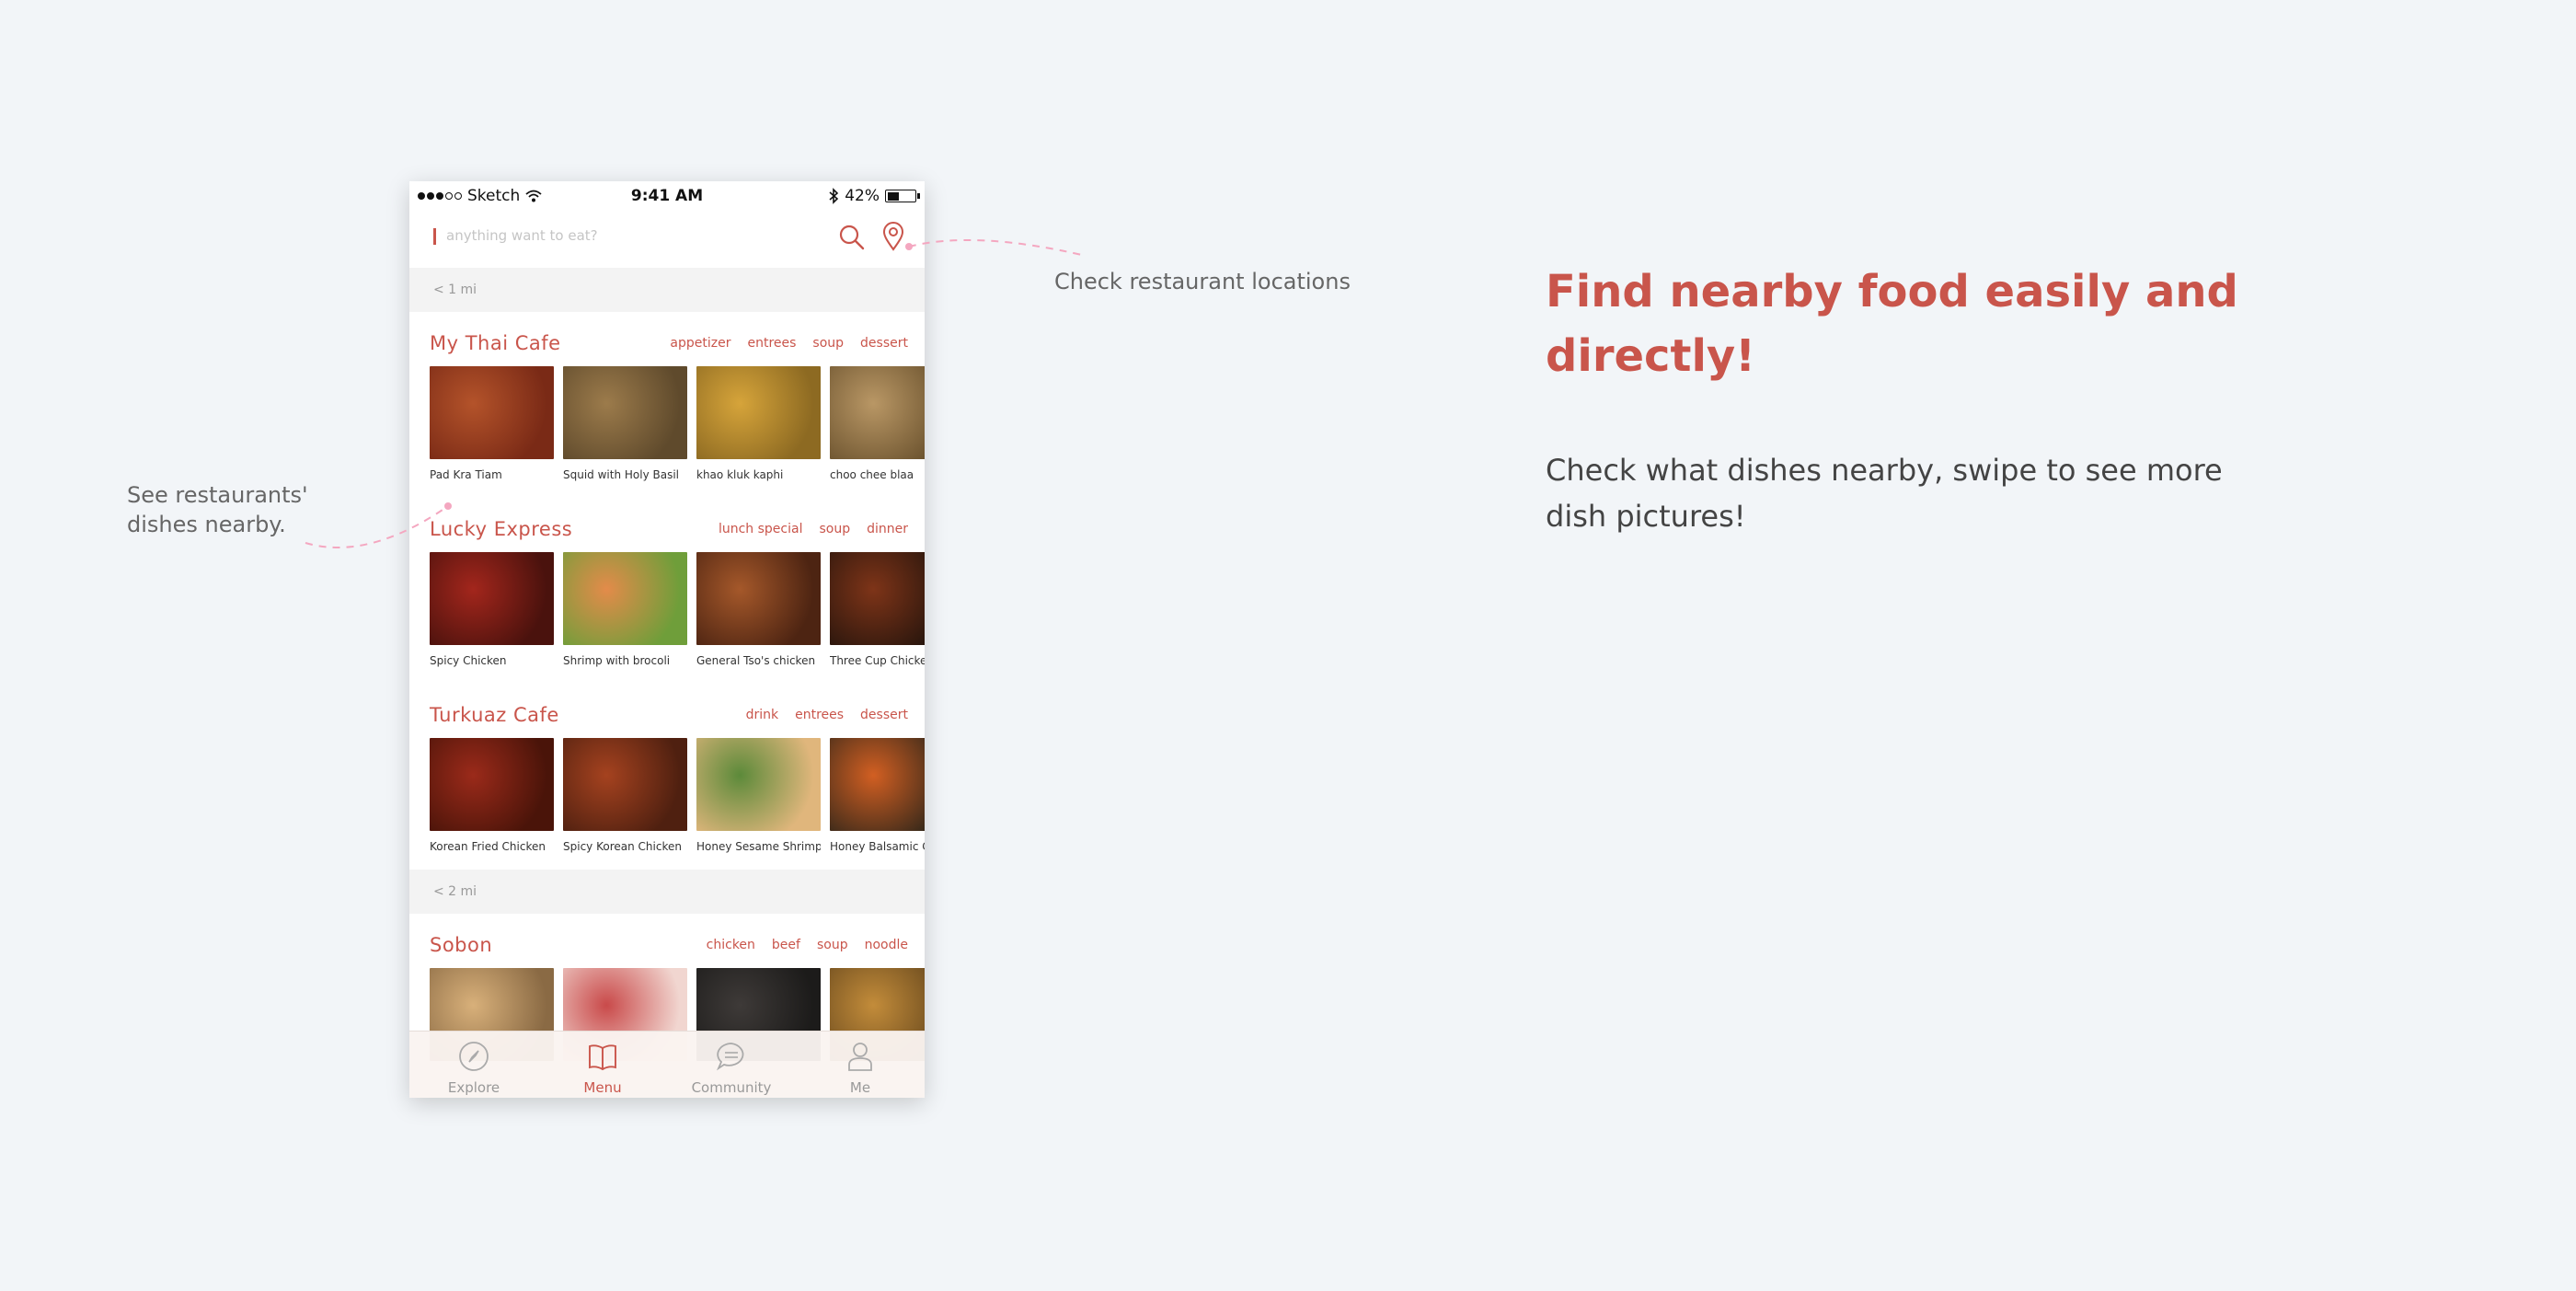 The image size is (2576, 1291). Describe the element at coordinates (448, 506) in the screenshot. I see `nearby-annotation-dot` at that location.